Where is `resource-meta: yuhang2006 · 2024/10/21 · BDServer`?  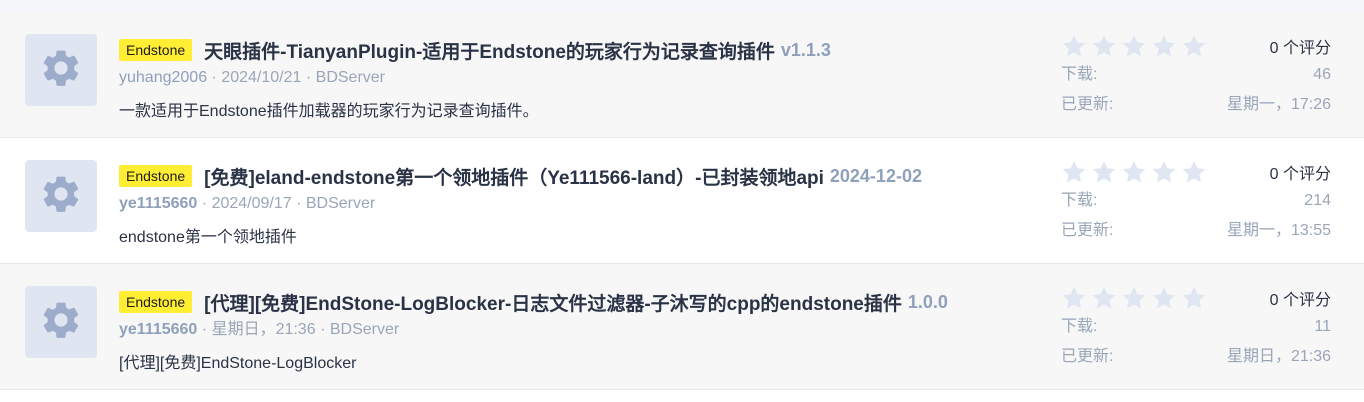 resource-meta: yuhang2006 · 2024/10/21 · BDServer is located at coordinates (576, 78).